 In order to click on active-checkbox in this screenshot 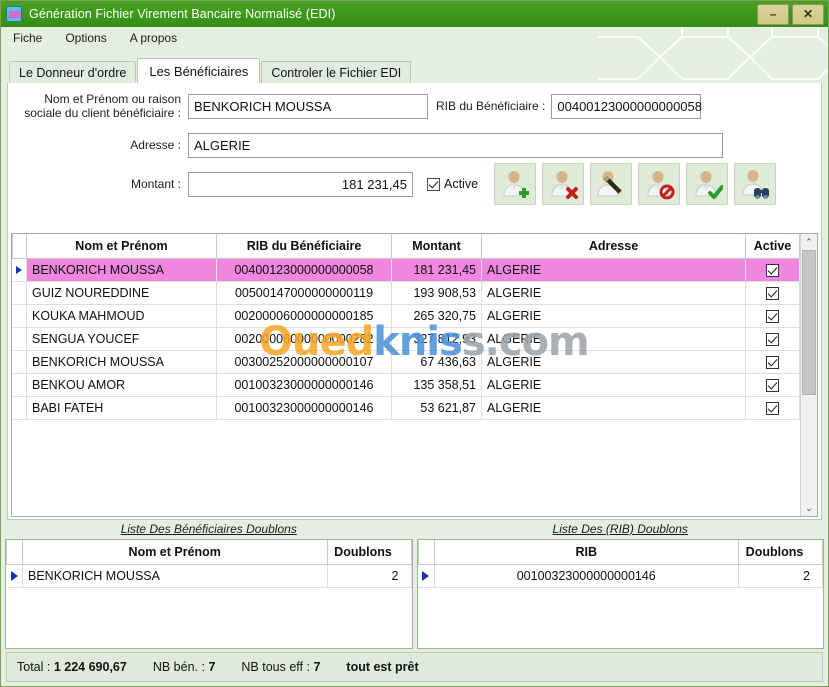, I will do `click(433, 184)`.